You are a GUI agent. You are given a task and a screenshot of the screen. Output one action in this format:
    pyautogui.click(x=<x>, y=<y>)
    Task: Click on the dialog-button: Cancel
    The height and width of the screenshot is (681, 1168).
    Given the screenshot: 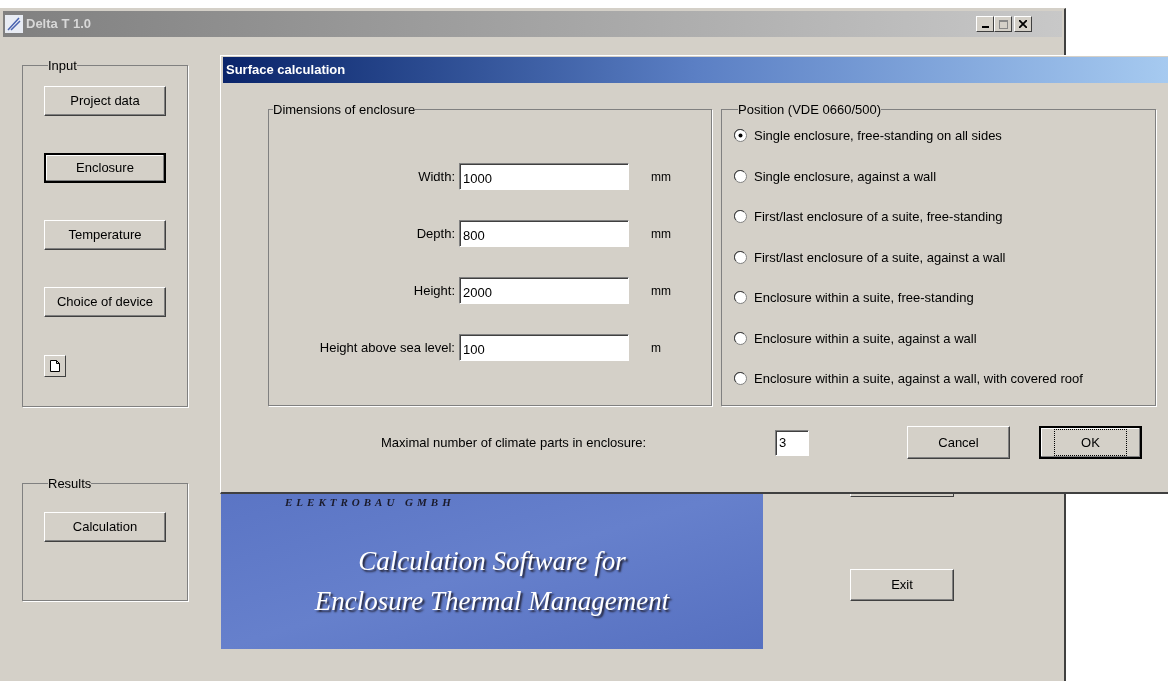 What is the action you would take?
    pyautogui.click(x=958, y=442)
    